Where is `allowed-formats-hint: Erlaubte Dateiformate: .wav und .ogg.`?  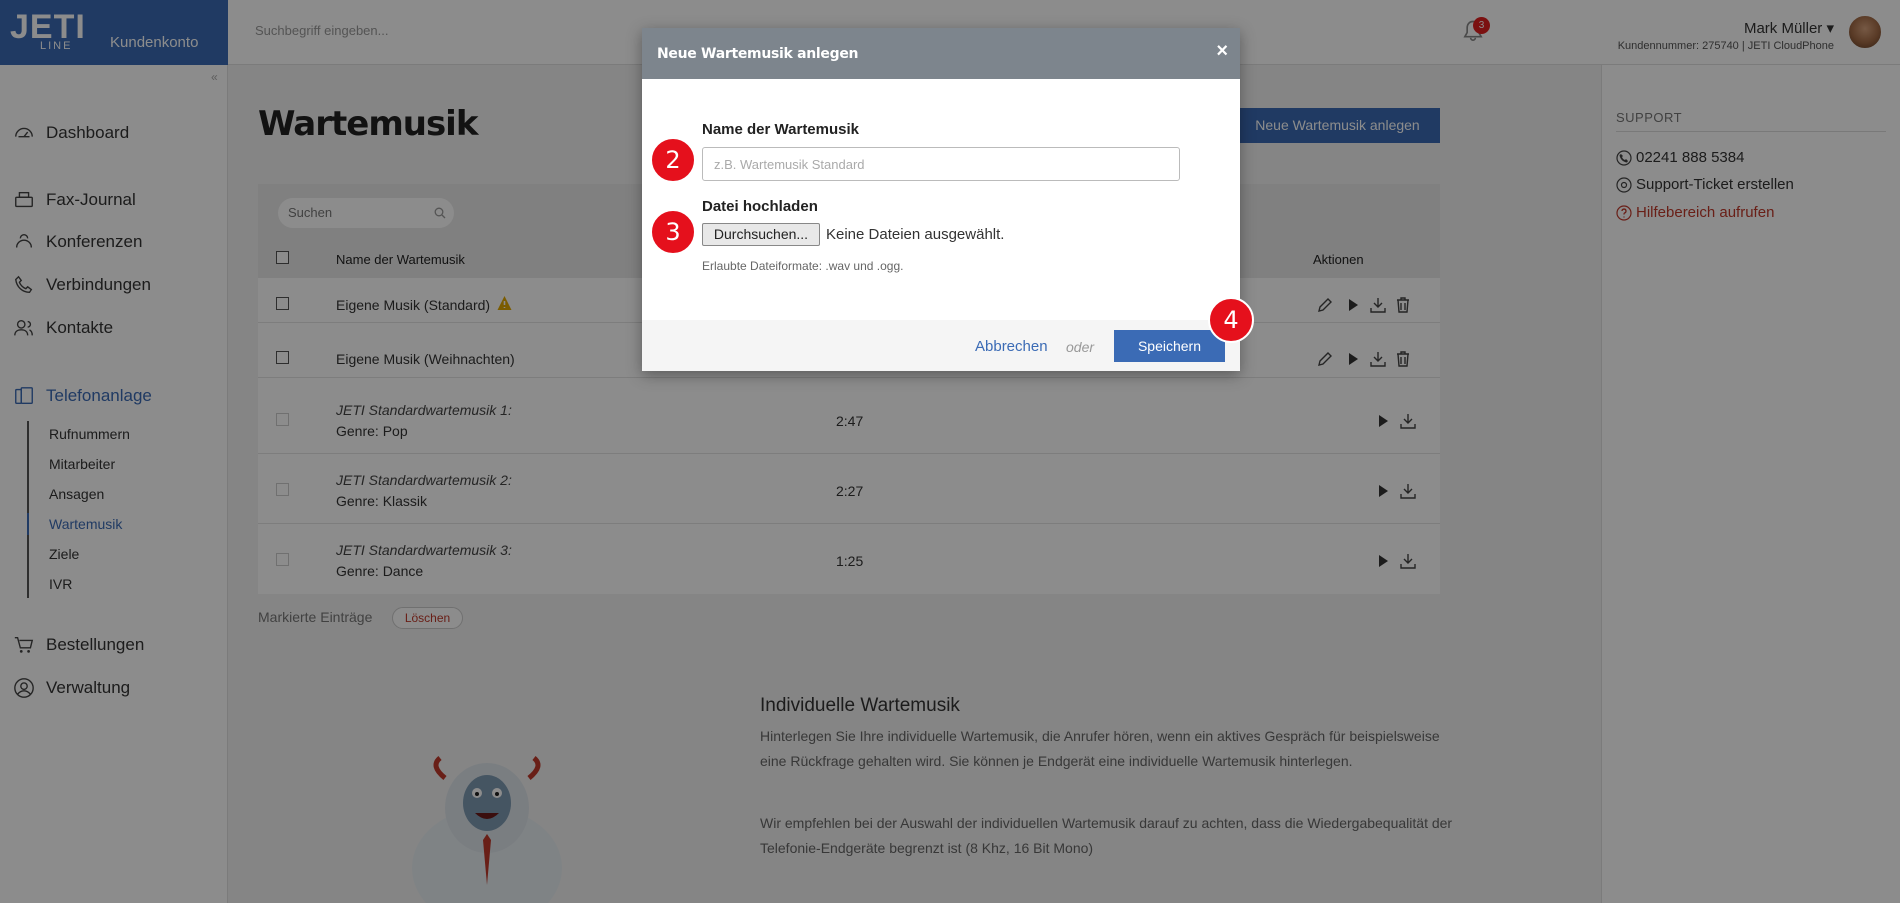 allowed-formats-hint: Erlaubte Dateiformate: .wav und .ogg. is located at coordinates (803, 266).